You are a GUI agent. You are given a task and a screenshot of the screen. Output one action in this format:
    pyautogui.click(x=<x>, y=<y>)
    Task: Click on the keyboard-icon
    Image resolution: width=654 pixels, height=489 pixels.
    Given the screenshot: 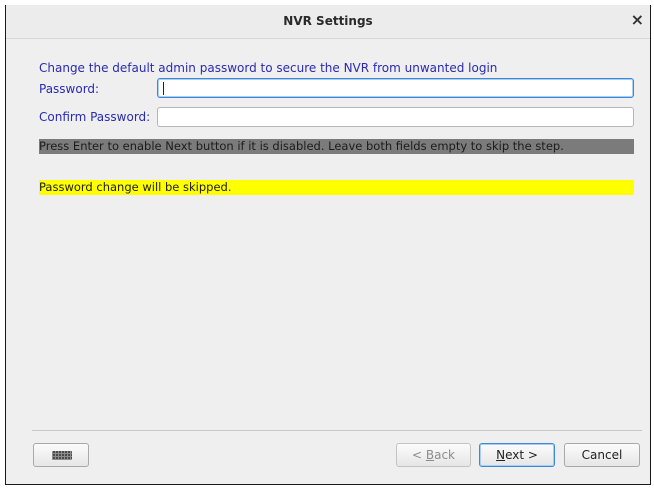 What is the action you would take?
    pyautogui.click(x=62, y=455)
    